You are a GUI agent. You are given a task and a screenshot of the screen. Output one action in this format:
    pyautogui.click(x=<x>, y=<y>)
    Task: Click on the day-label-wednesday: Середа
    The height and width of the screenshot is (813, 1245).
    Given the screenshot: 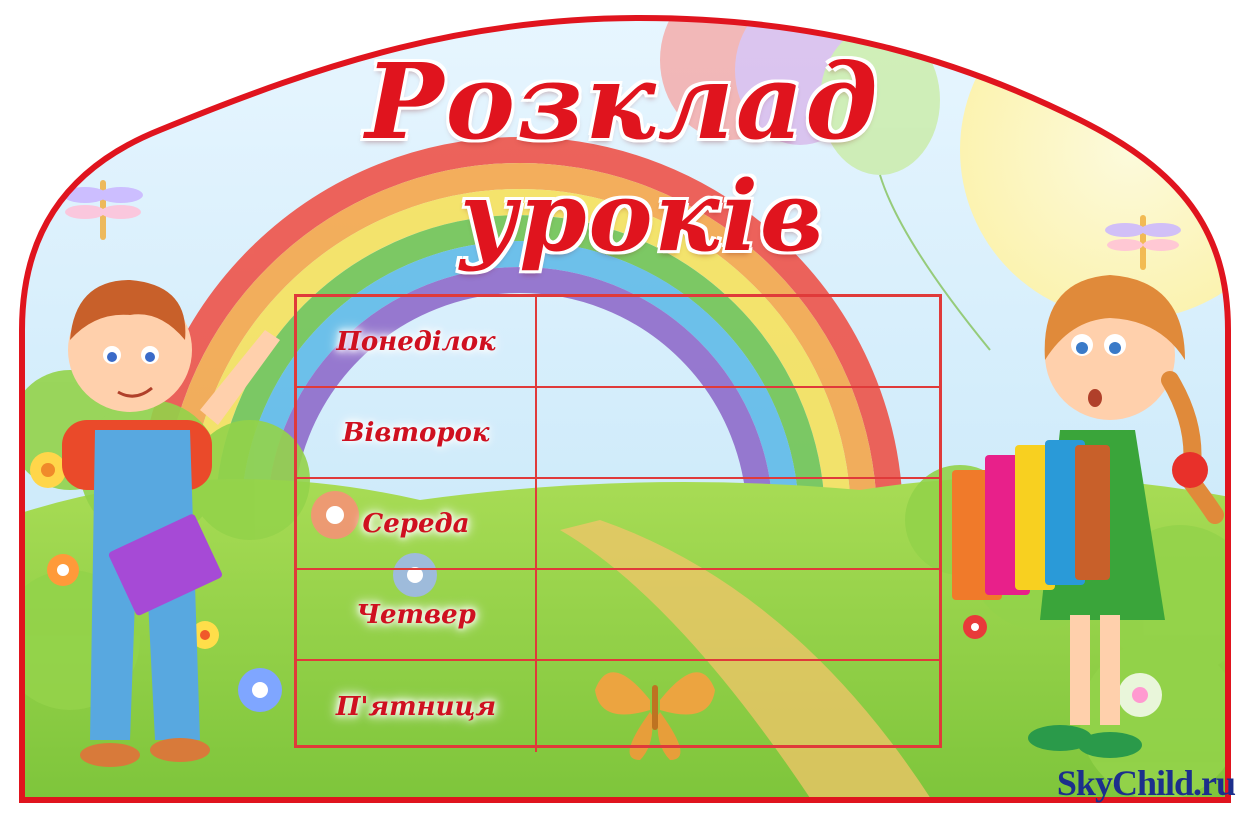 What is the action you would take?
    pyautogui.click(x=416, y=523)
    